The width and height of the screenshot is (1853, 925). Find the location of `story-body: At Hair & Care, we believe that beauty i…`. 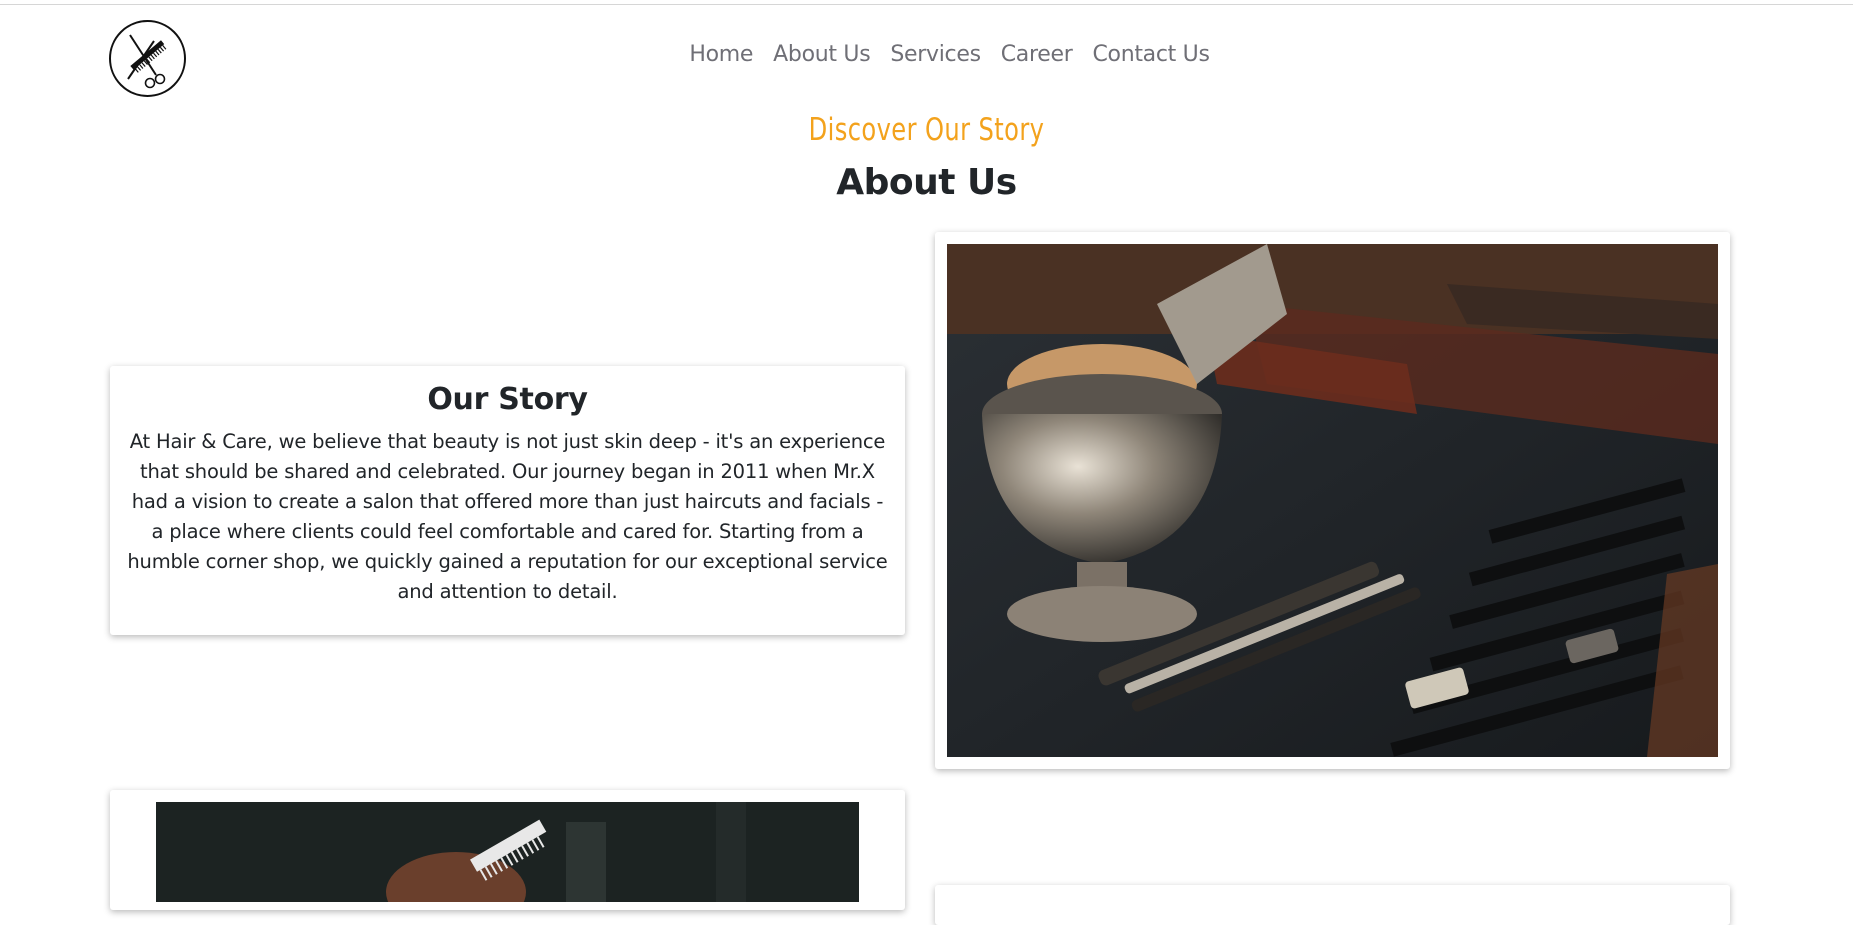

story-body: At Hair & Care, we believe that beauty i… is located at coordinates (507, 516).